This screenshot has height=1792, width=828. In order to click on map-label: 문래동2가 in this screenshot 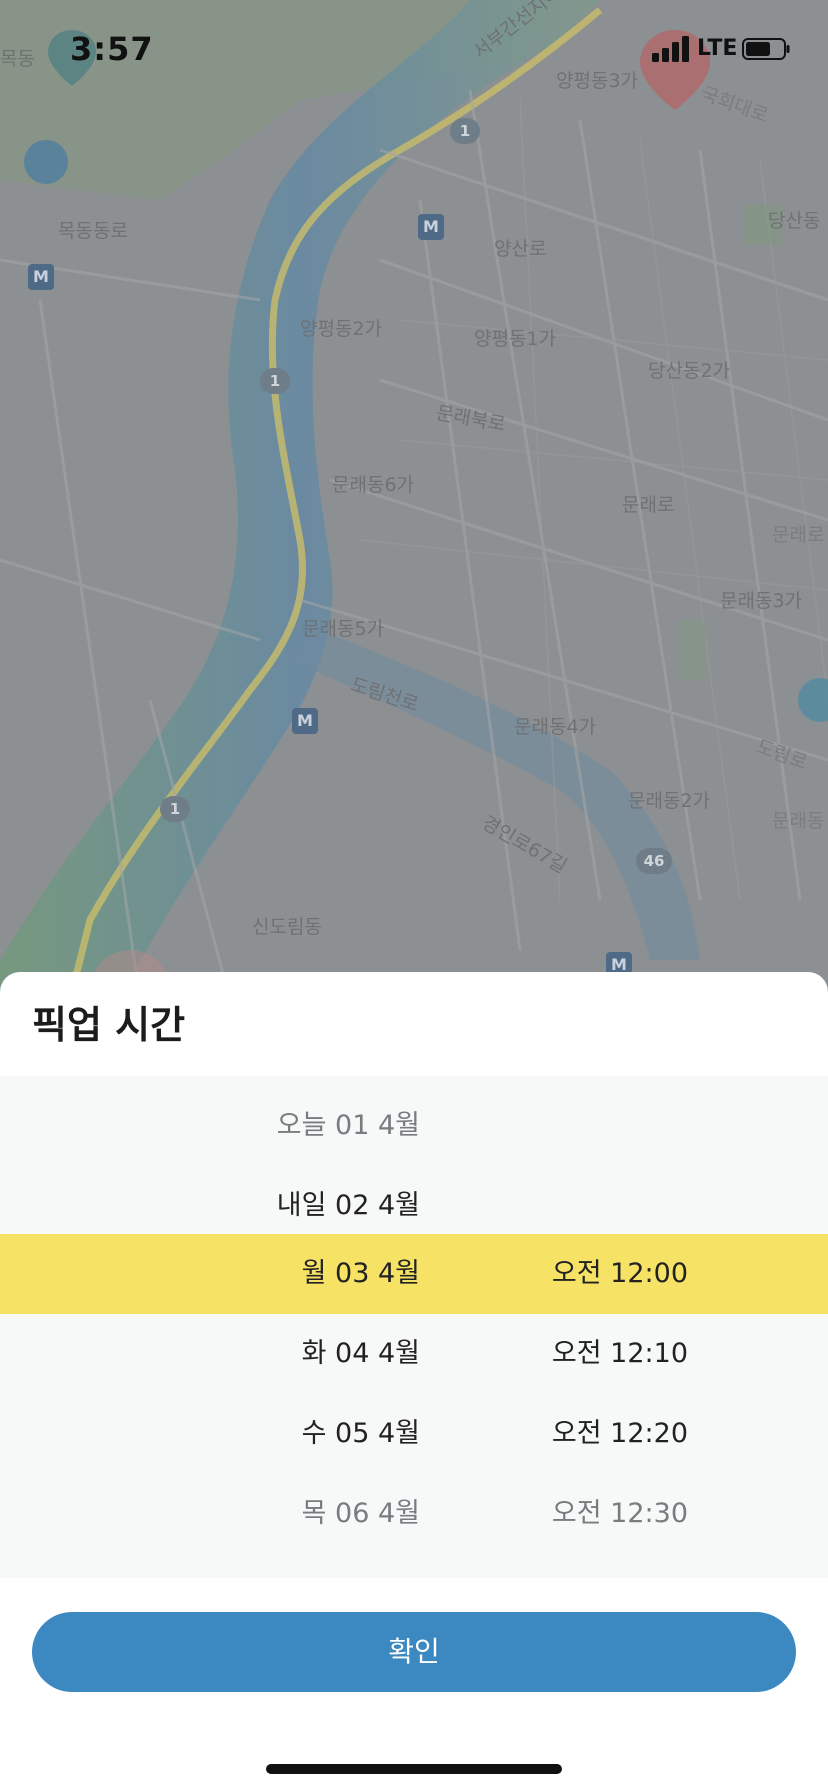, I will do `click(669, 801)`.